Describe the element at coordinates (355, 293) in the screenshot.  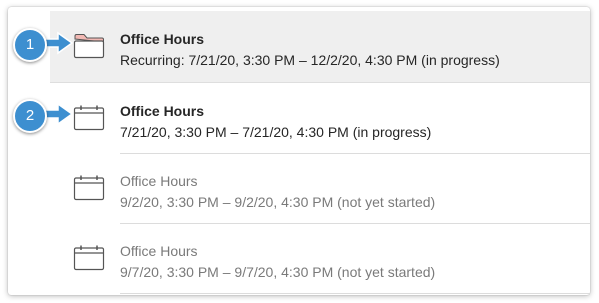
I see `divider` at that location.